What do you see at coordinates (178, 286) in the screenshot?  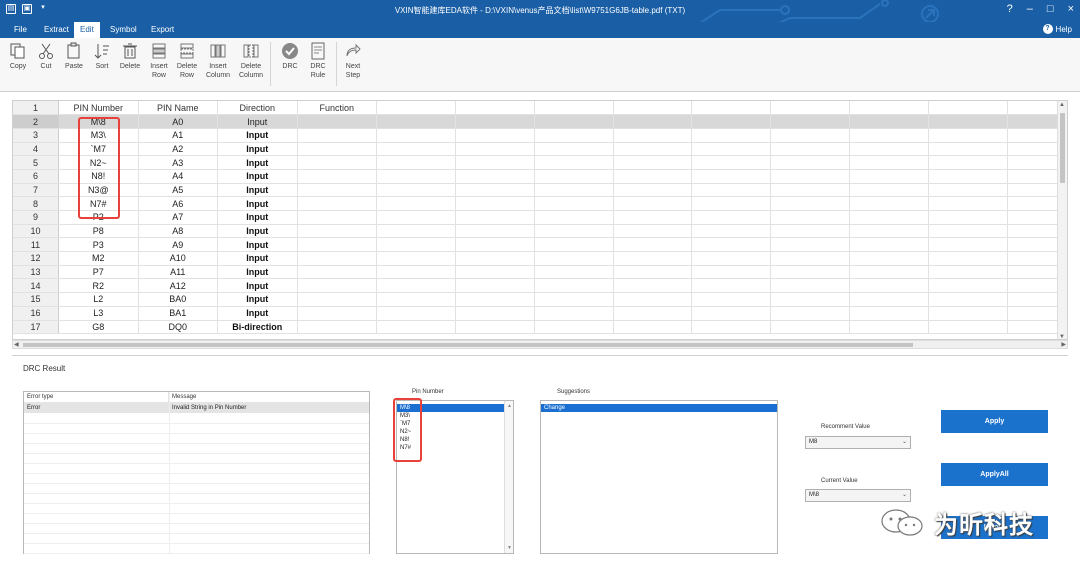 I see `pin-name-cell: A12` at bounding box center [178, 286].